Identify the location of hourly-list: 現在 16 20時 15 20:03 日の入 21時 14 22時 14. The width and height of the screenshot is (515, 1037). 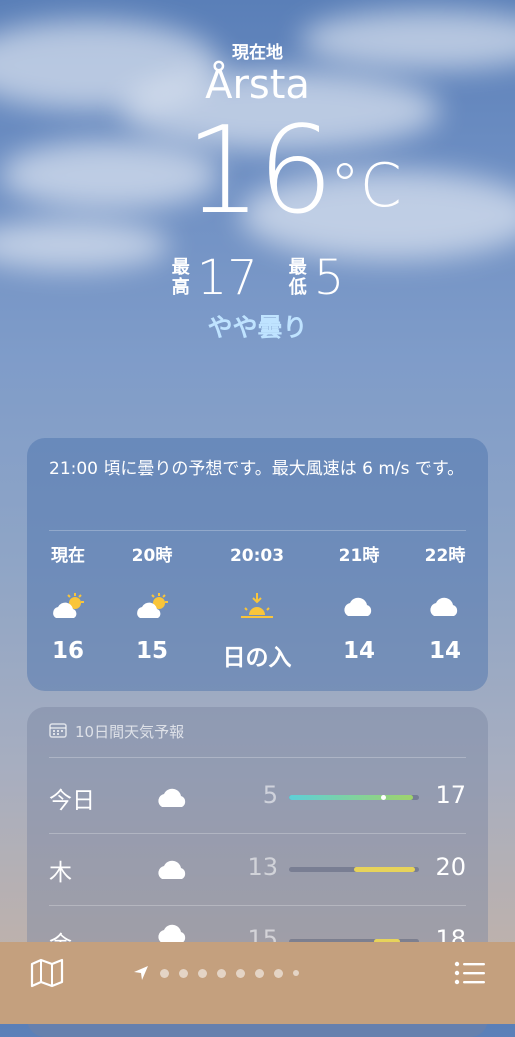
(257, 614).